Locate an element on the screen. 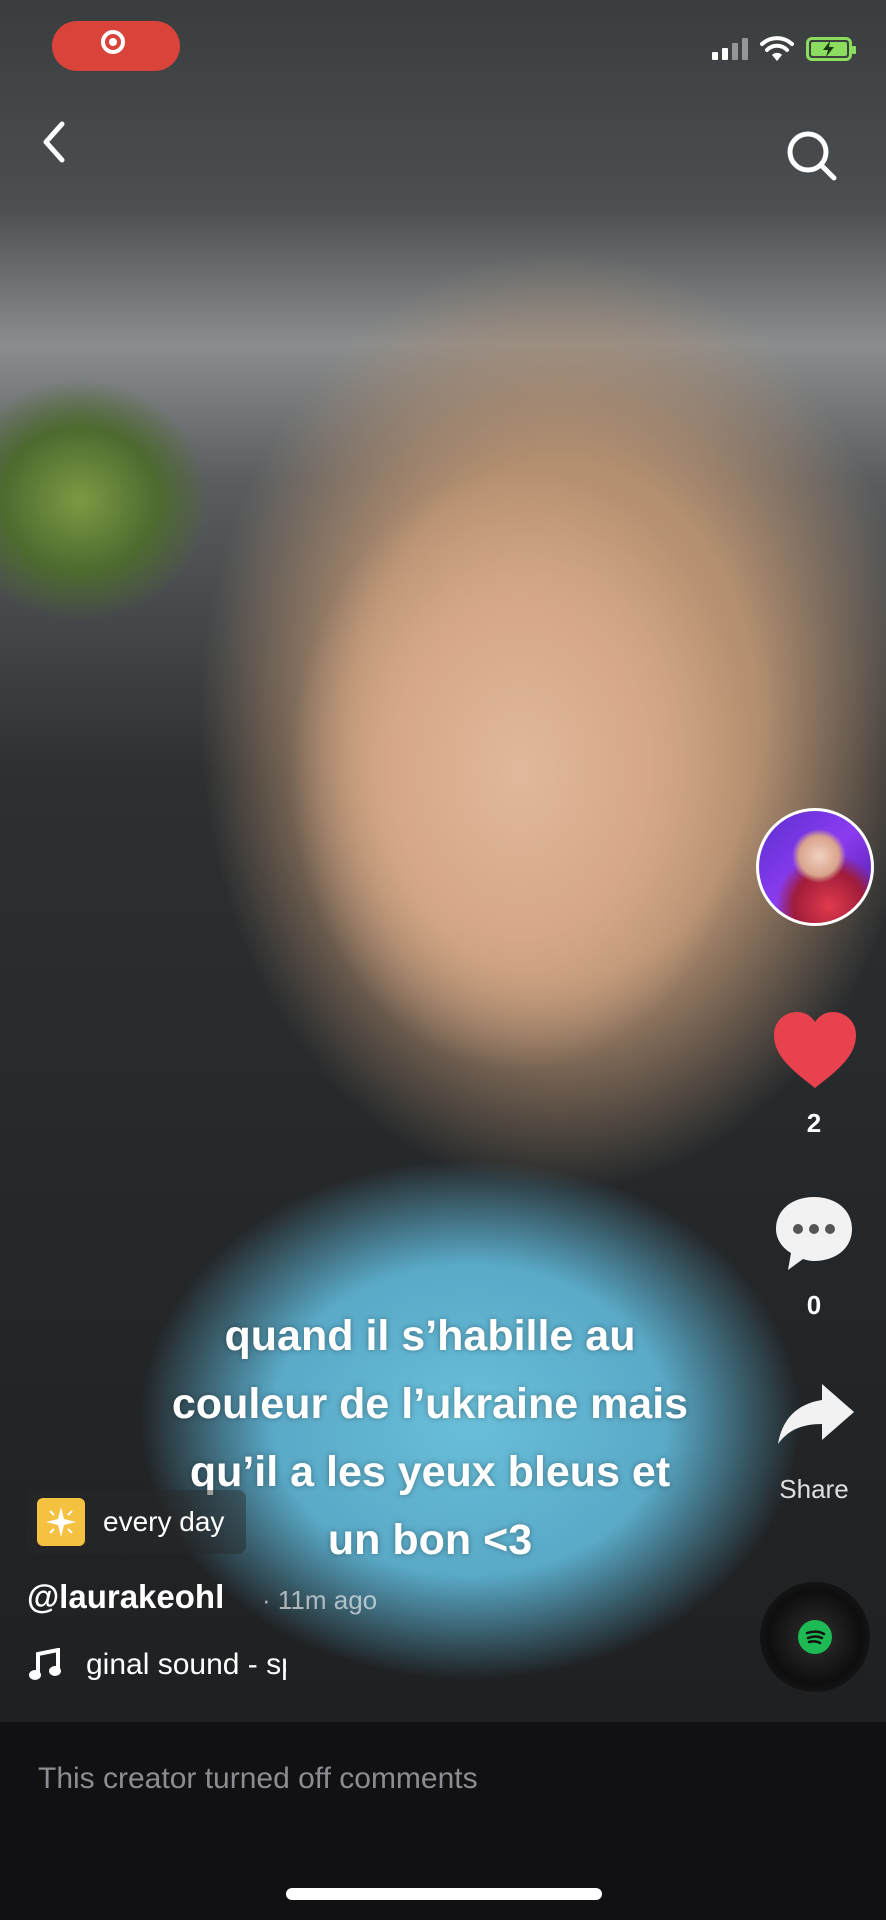 Image resolution: width=886 pixels, height=1920 pixels. effect-tag-label: every day is located at coordinates (164, 1521).